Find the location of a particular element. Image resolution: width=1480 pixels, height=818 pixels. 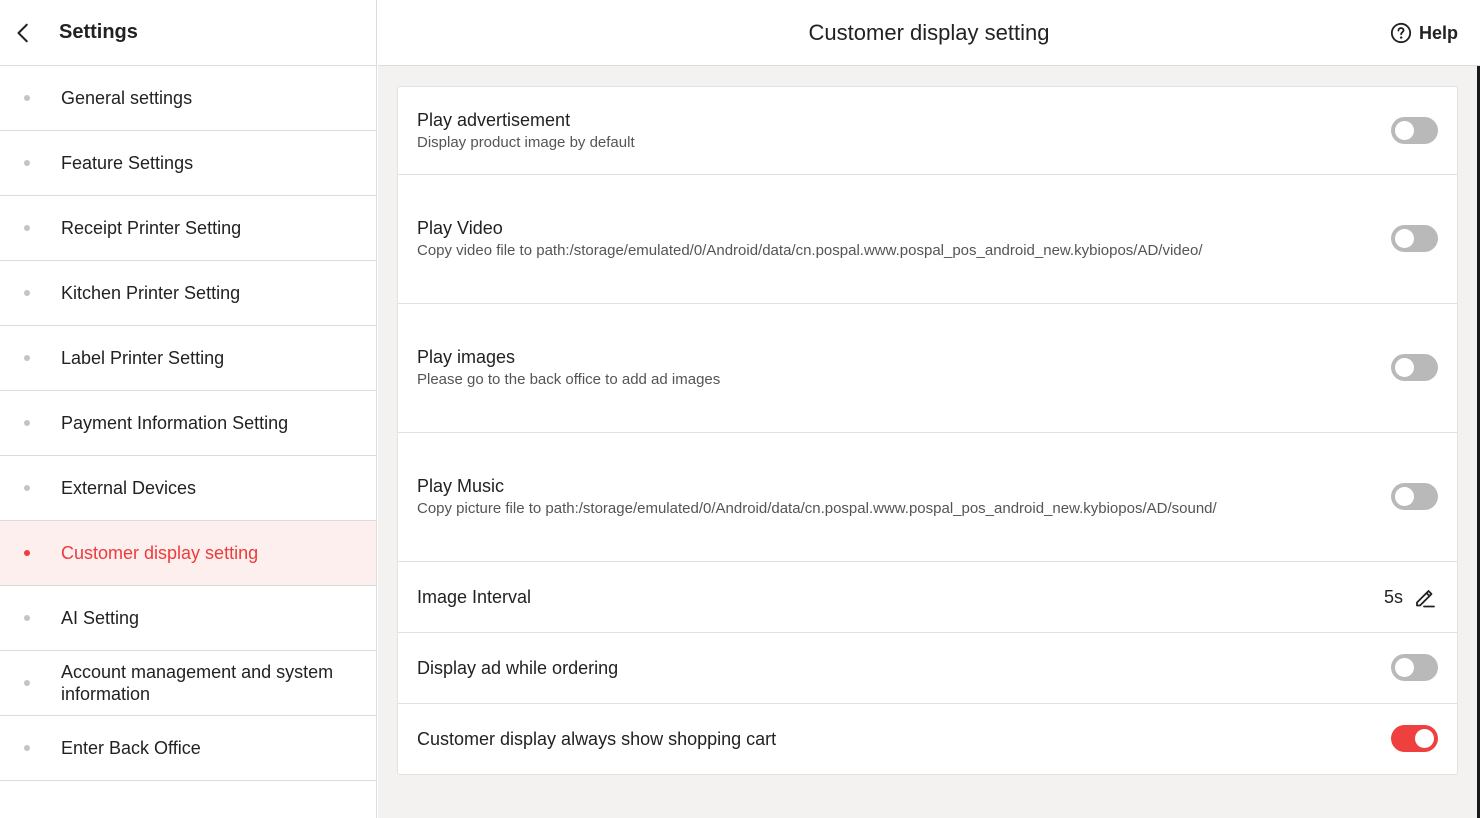

setting-subtitle: Display product image by default is located at coordinates (526, 142).